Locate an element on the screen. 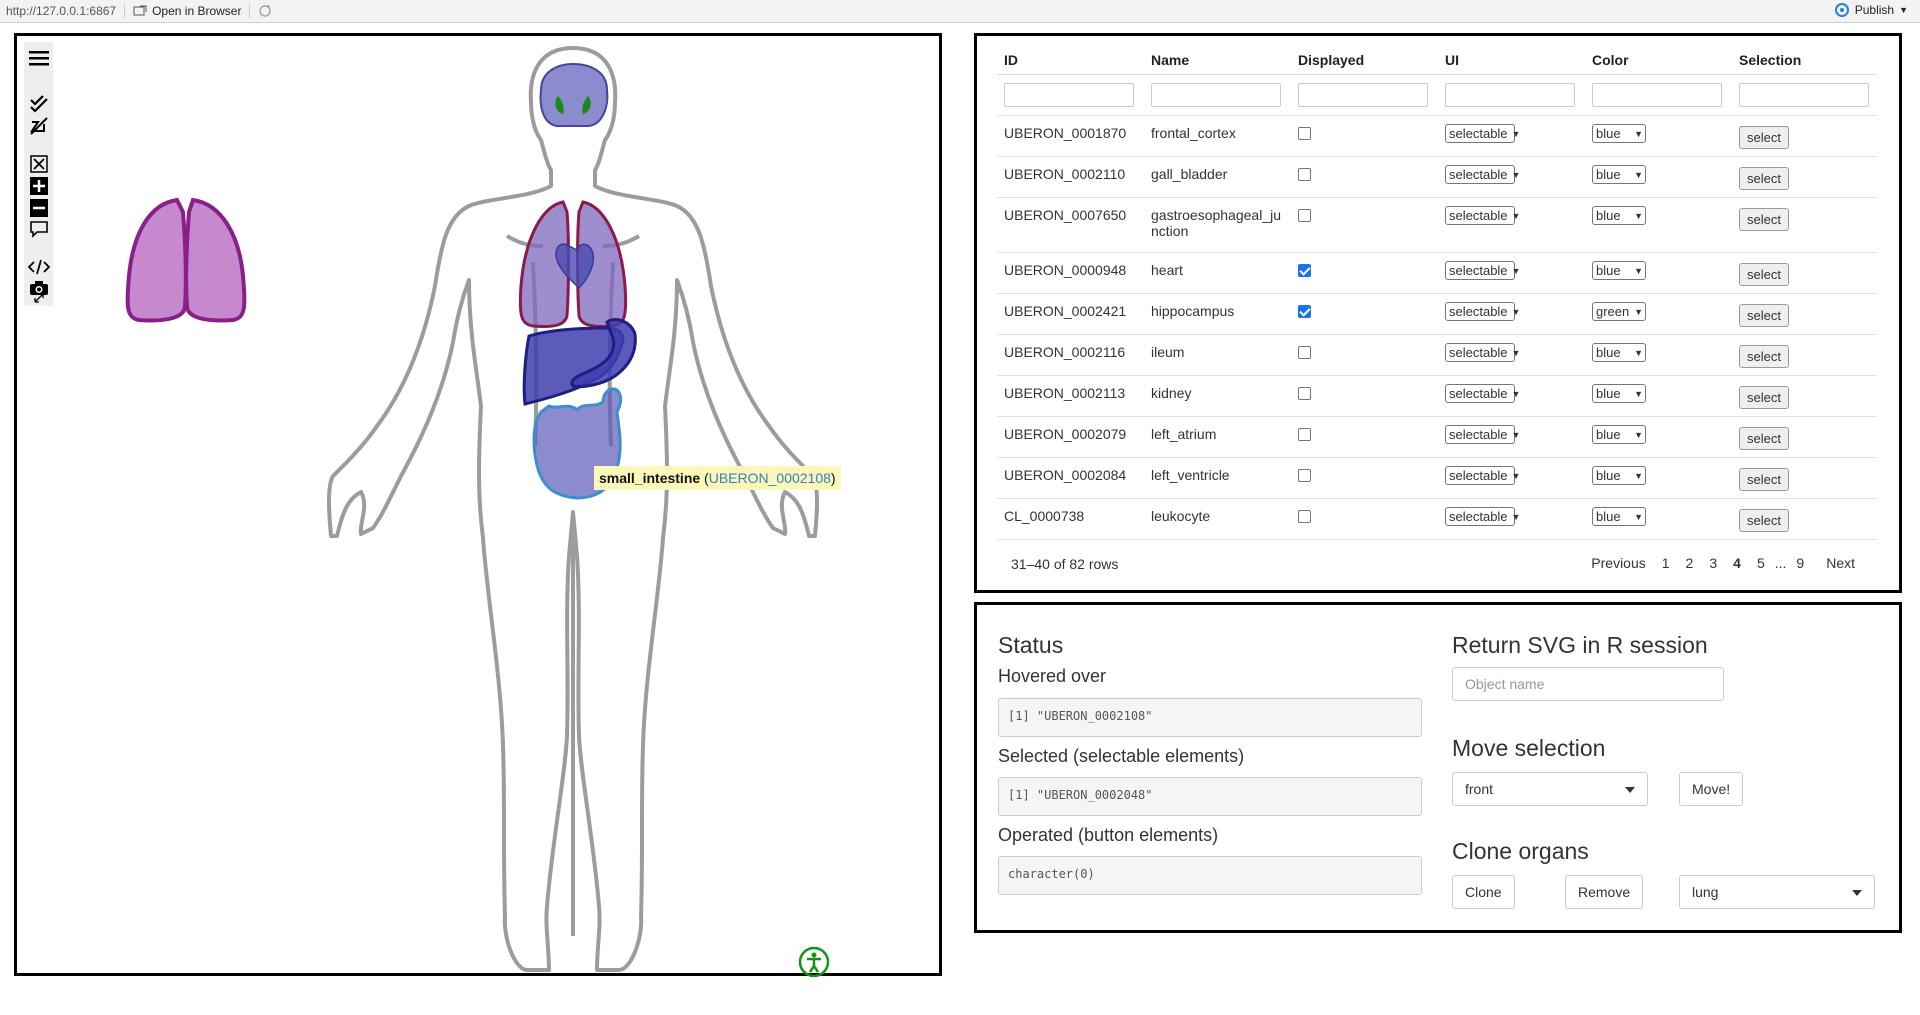 Image resolution: width=1920 pixels, height=1015 pixels. column-header-color: Color is located at coordinates (1658, 60).